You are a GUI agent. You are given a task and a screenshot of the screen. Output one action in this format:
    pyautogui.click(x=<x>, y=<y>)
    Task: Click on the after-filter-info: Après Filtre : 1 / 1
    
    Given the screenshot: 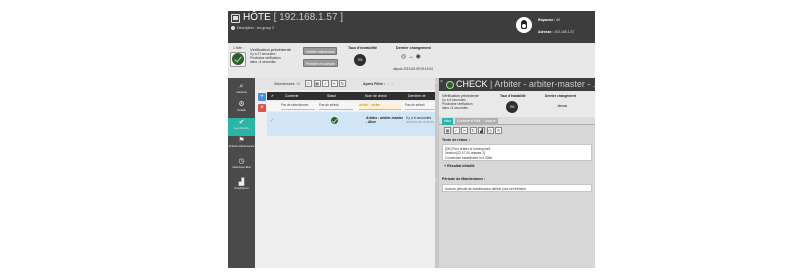 What is the action you would take?
    pyautogui.click(x=378, y=84)
    